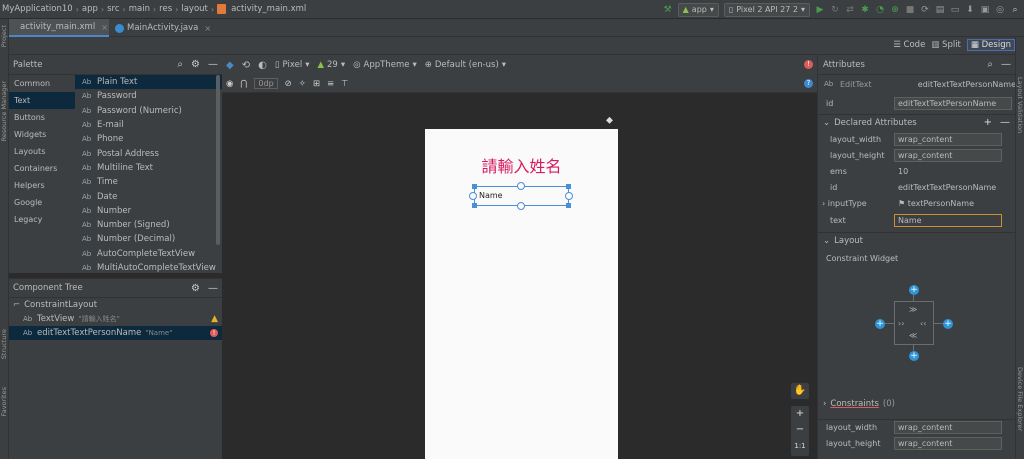 The image size is (1024, 459). Describe the element at coordinates (42, 219) in the screenshot. I see `palette-category-legacy: Legacy` at that location.